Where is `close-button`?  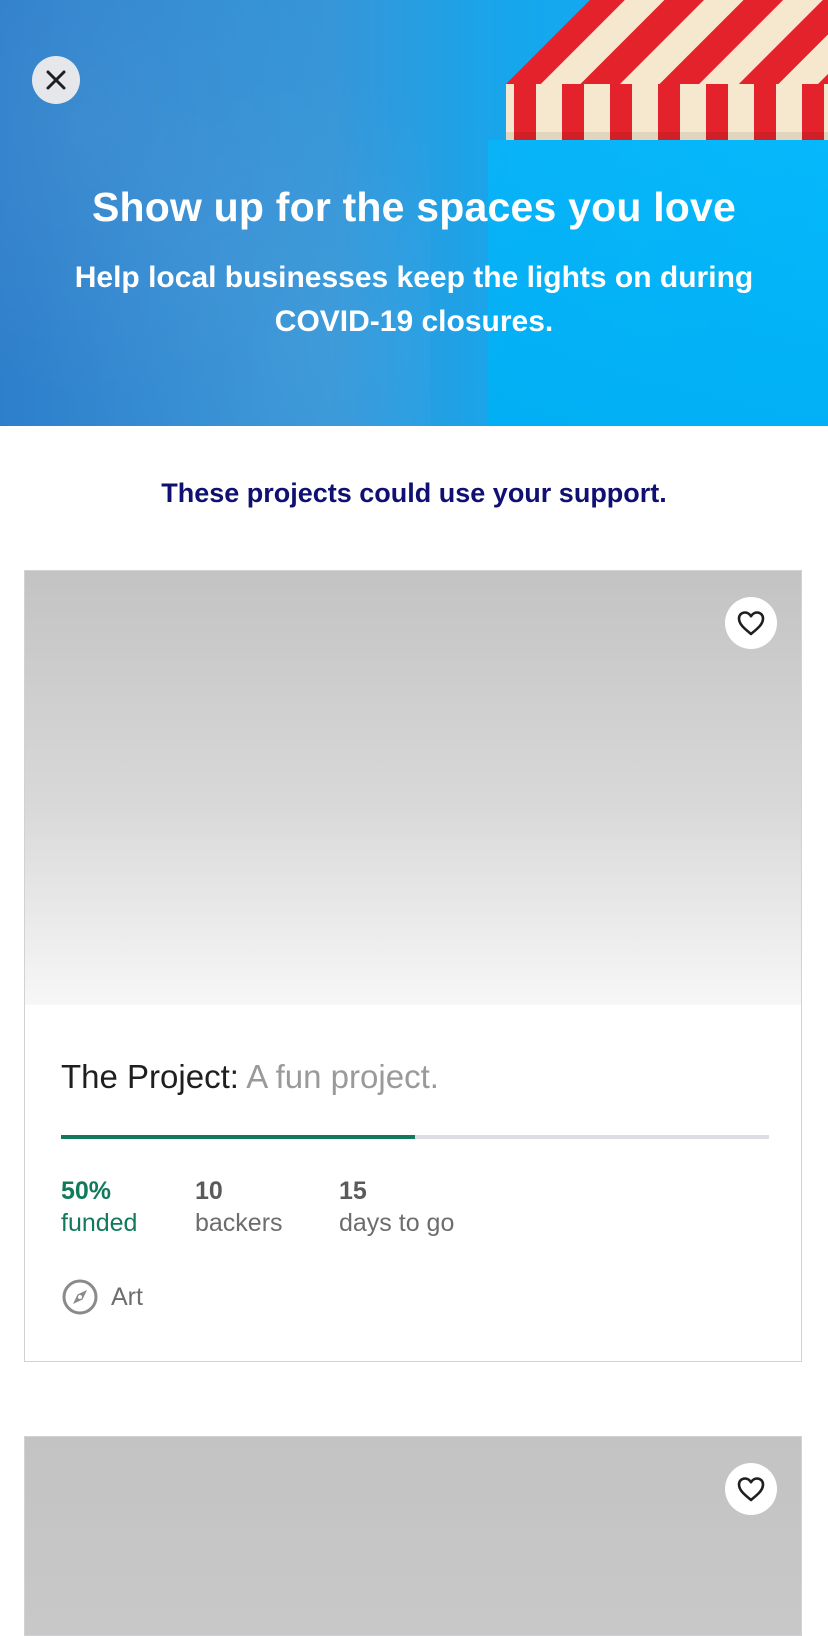 close-button is located at coordinates (56, 80).